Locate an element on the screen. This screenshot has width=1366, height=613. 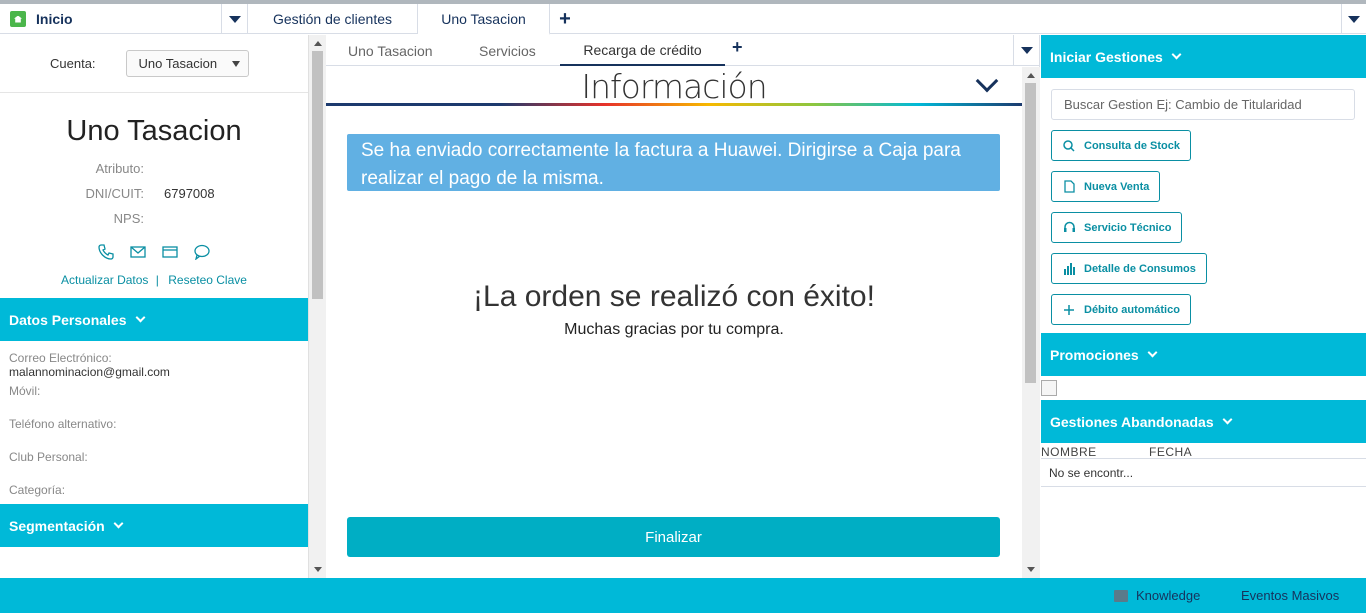
tab-active-label: Uno Tasacion is located at coordinates (483, 18).